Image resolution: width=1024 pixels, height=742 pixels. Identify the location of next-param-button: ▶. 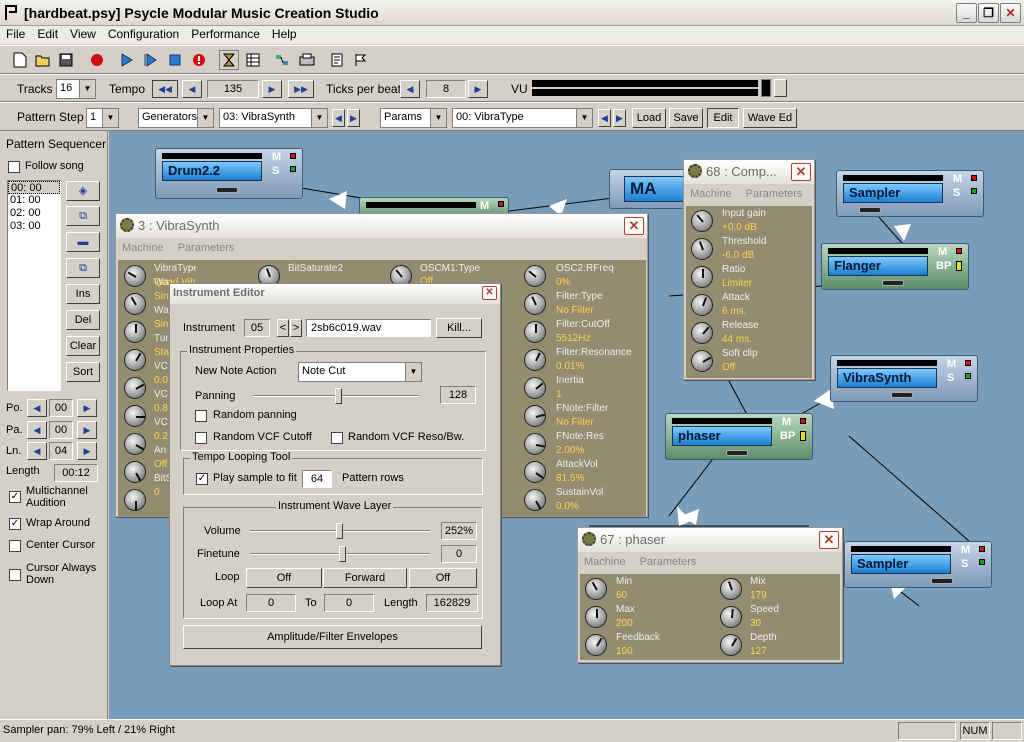
(619, 118).